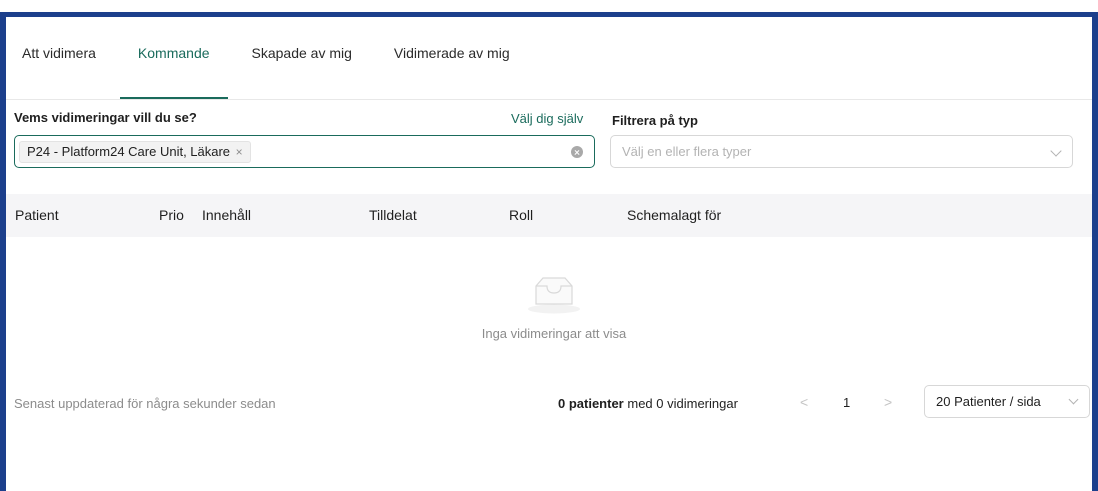 The image size is (1098, 491). I want to click on selected-tag: P24 - Platform24 Care Unit, Läkare ×, so click(135, 152).